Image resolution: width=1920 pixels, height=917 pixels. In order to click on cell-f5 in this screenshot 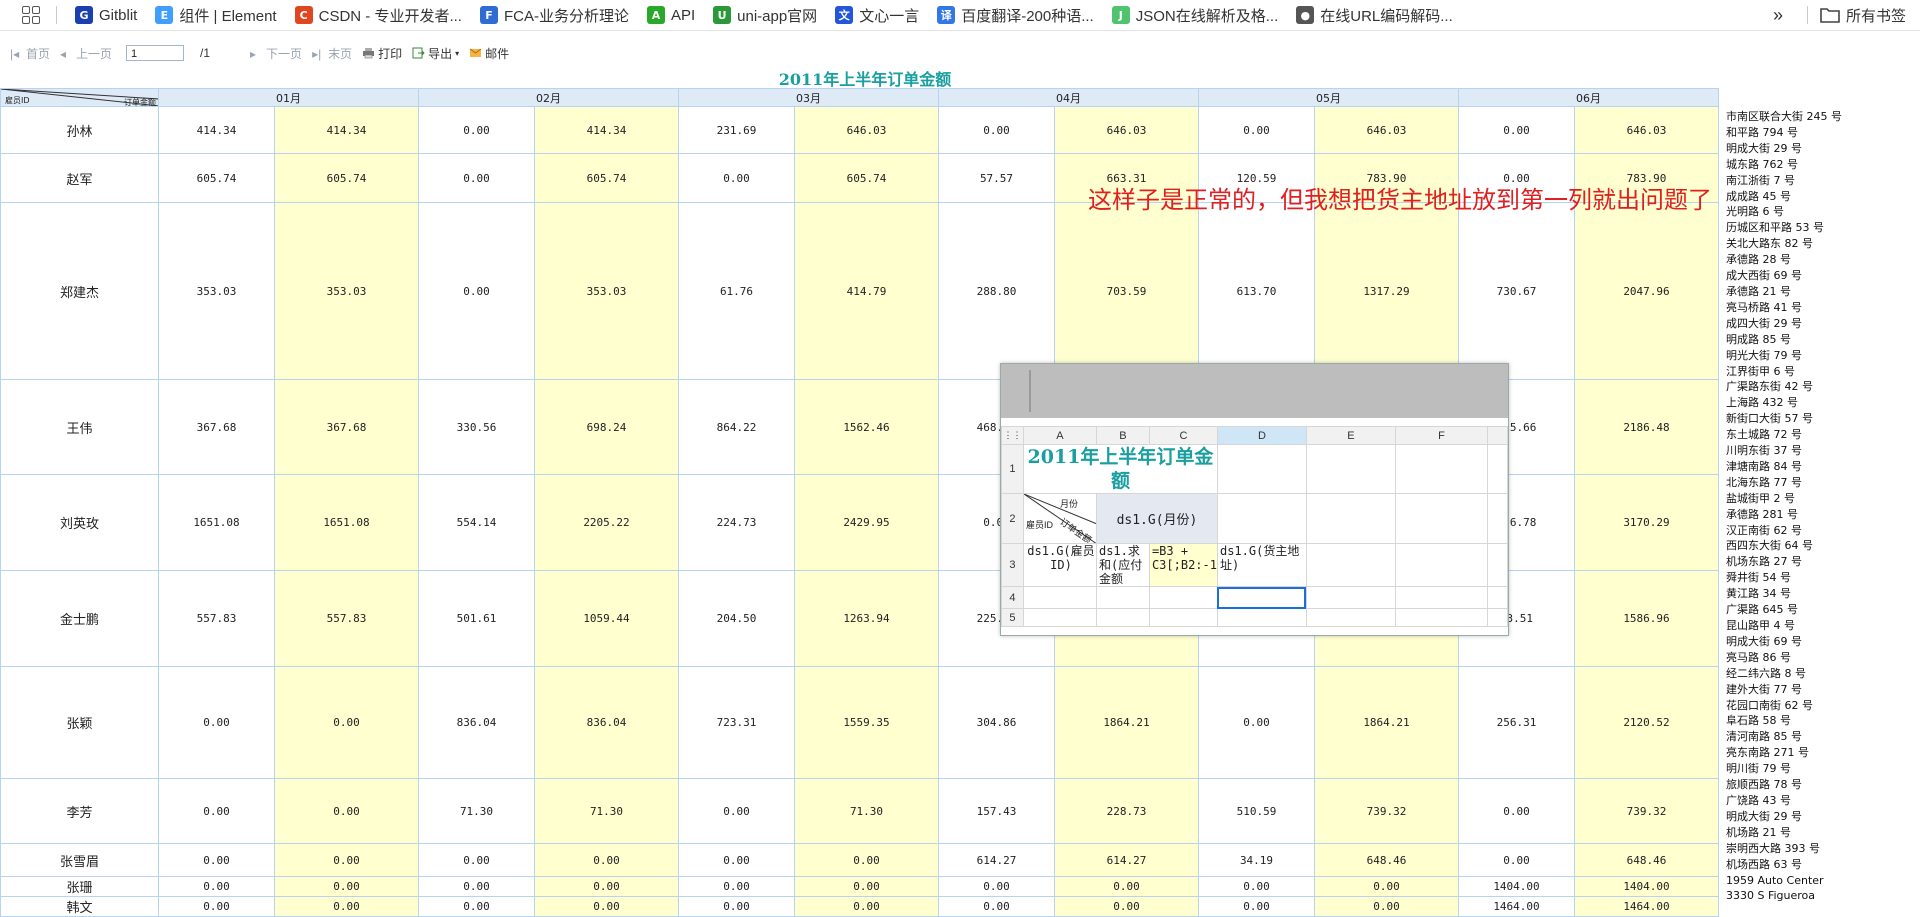, I will do `click(1441, 617)`.